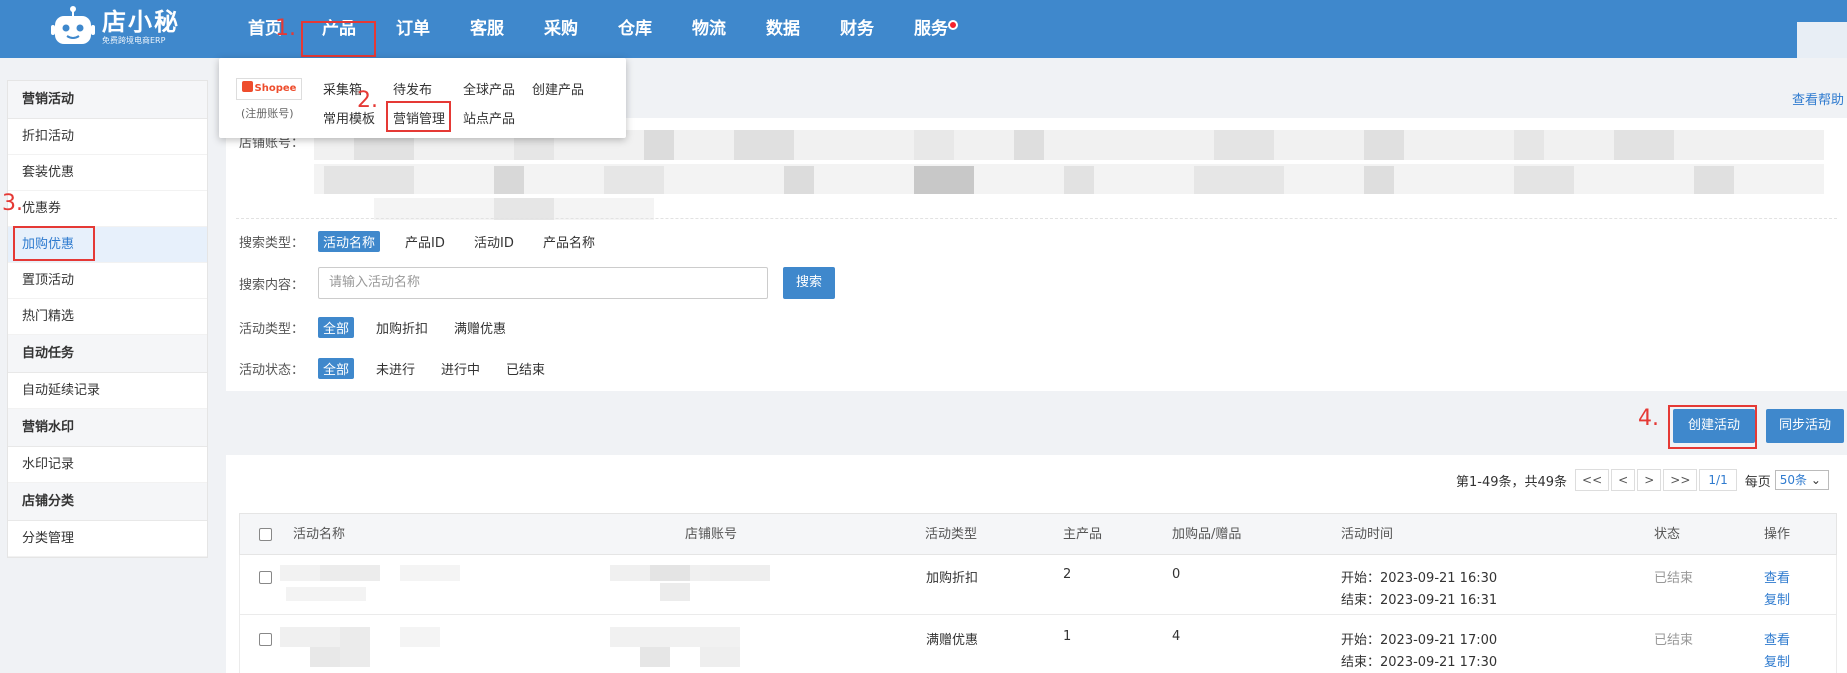 This screenshot has height=673, width=1847. Describe the element at coordinates (107, 173) in the screenshot. I see `sidebar-item-bundle: 套装优惠` at that location.